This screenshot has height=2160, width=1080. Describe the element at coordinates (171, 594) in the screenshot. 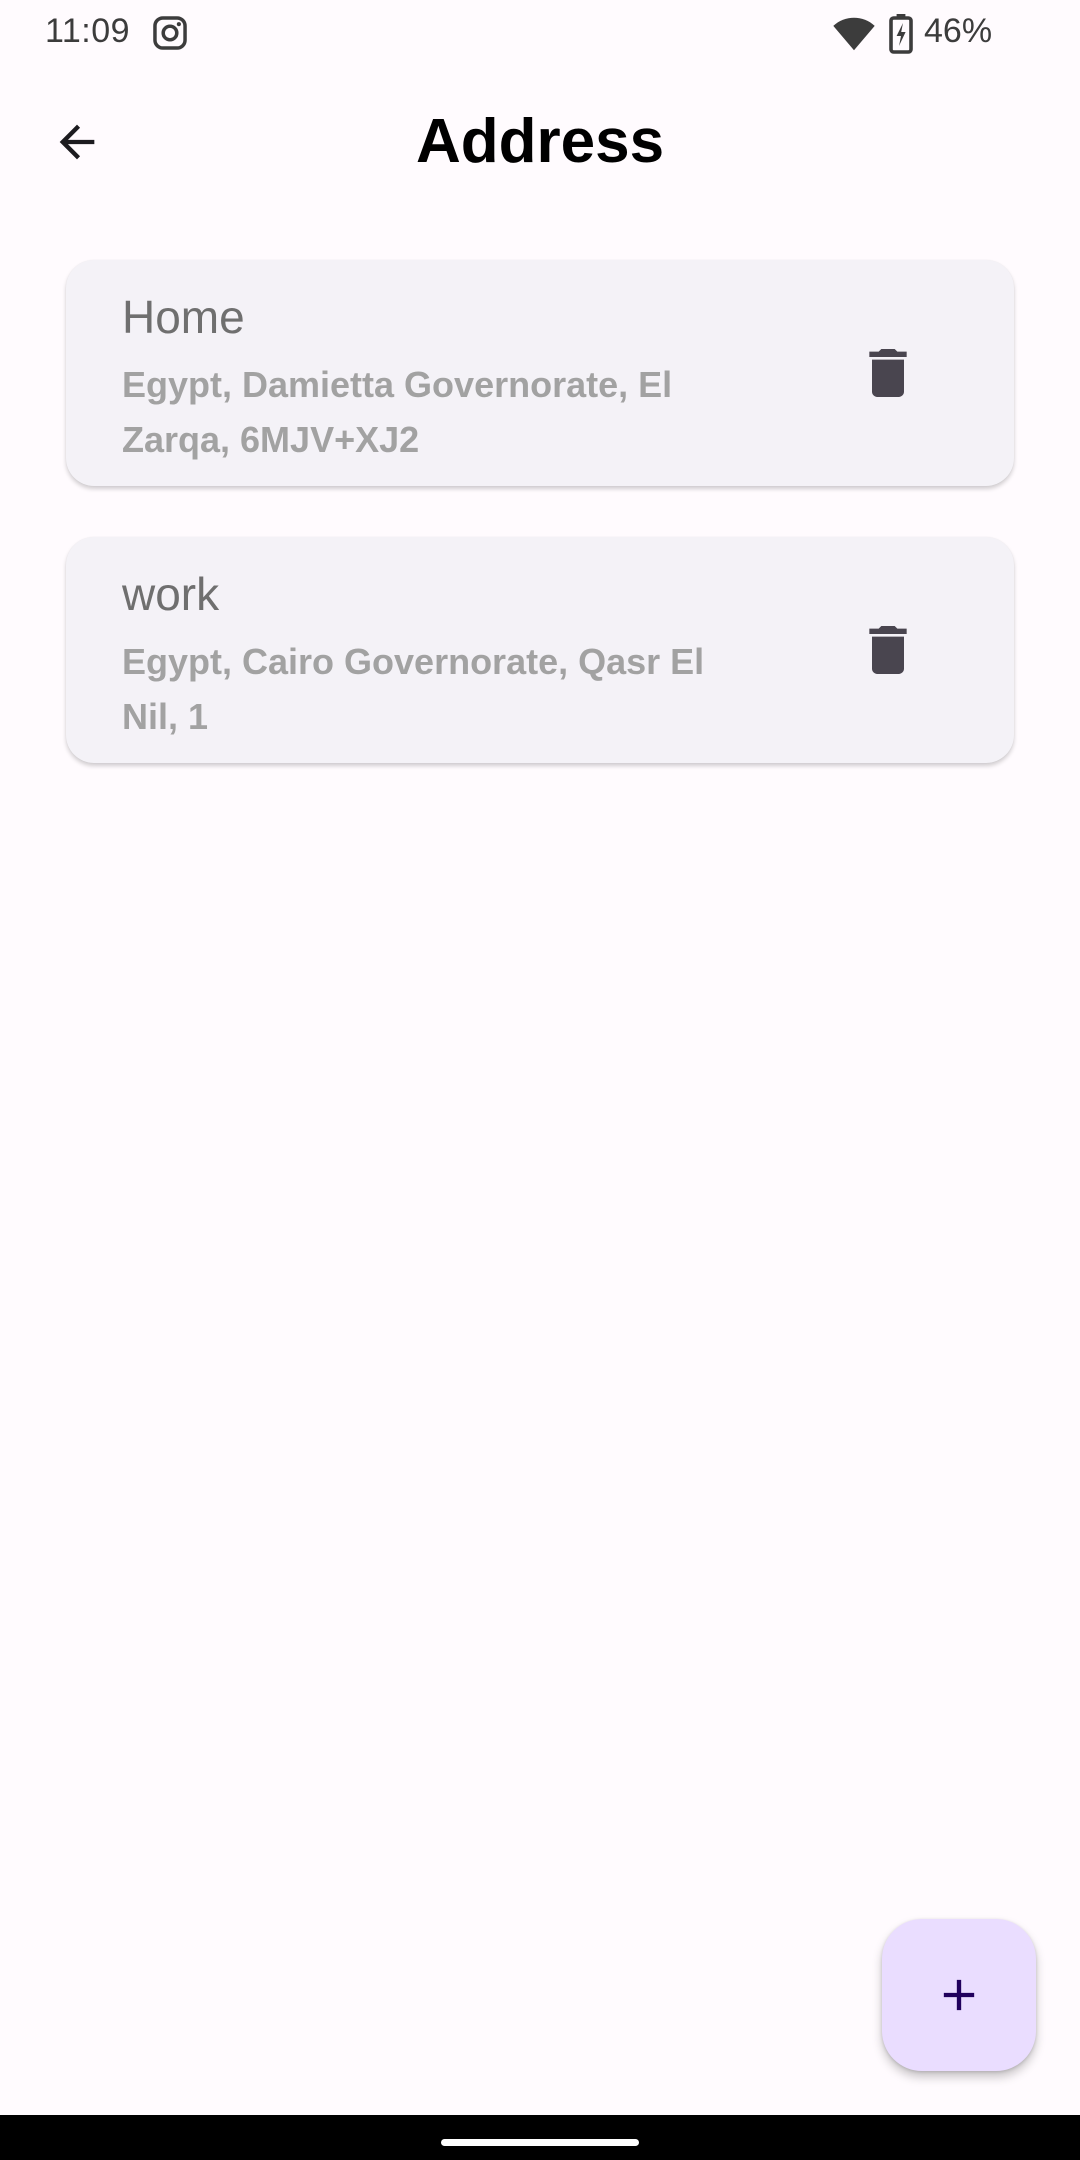

I see `address-title: work` at that location.